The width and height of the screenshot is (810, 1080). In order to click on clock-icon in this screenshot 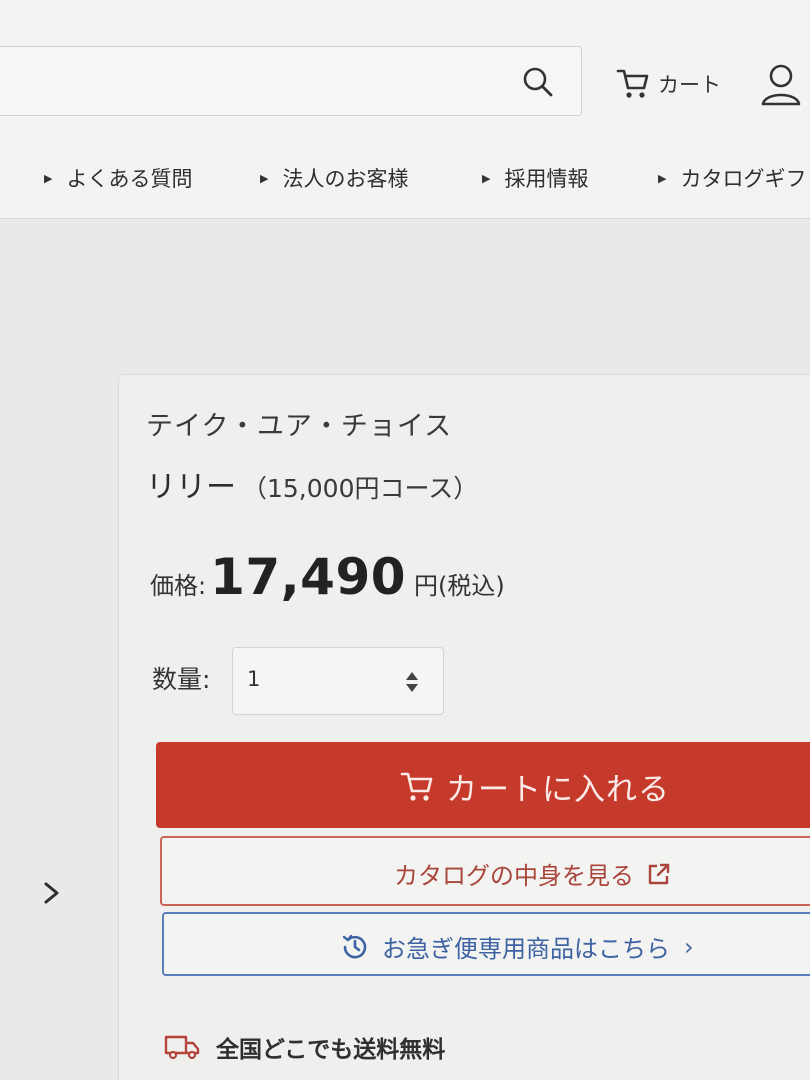, I will do `click(354, 946)`.